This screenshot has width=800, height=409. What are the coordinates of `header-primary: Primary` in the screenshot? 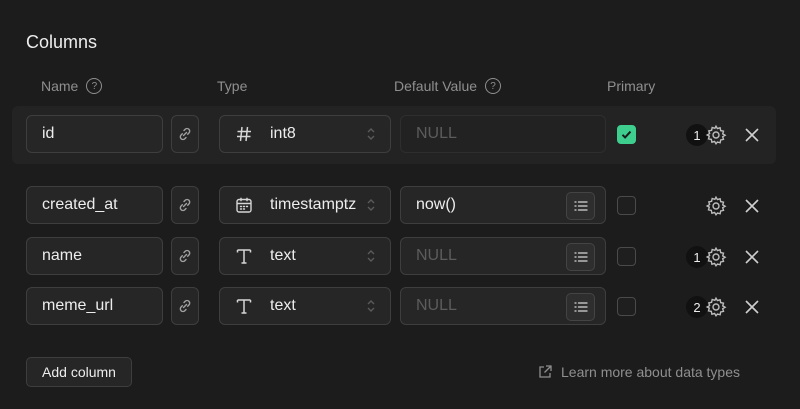 It's located at (631, 86).